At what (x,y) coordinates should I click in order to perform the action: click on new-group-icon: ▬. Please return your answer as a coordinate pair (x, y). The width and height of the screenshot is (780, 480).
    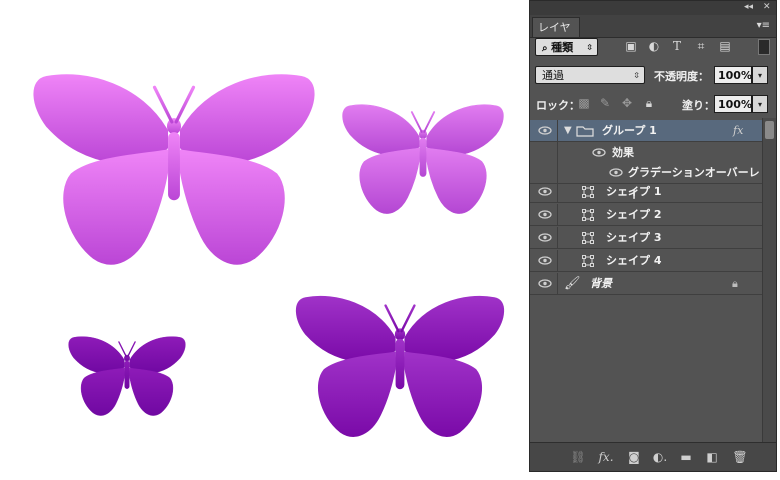
    Looking at the image, I should click on (686, 457).